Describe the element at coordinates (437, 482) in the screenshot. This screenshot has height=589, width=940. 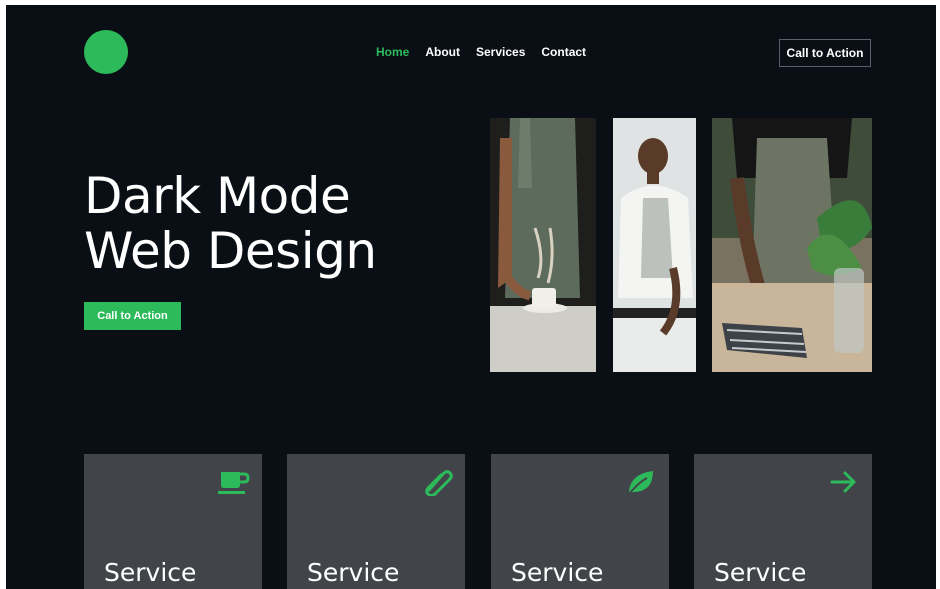
I see `paperclip-icon` at that location.